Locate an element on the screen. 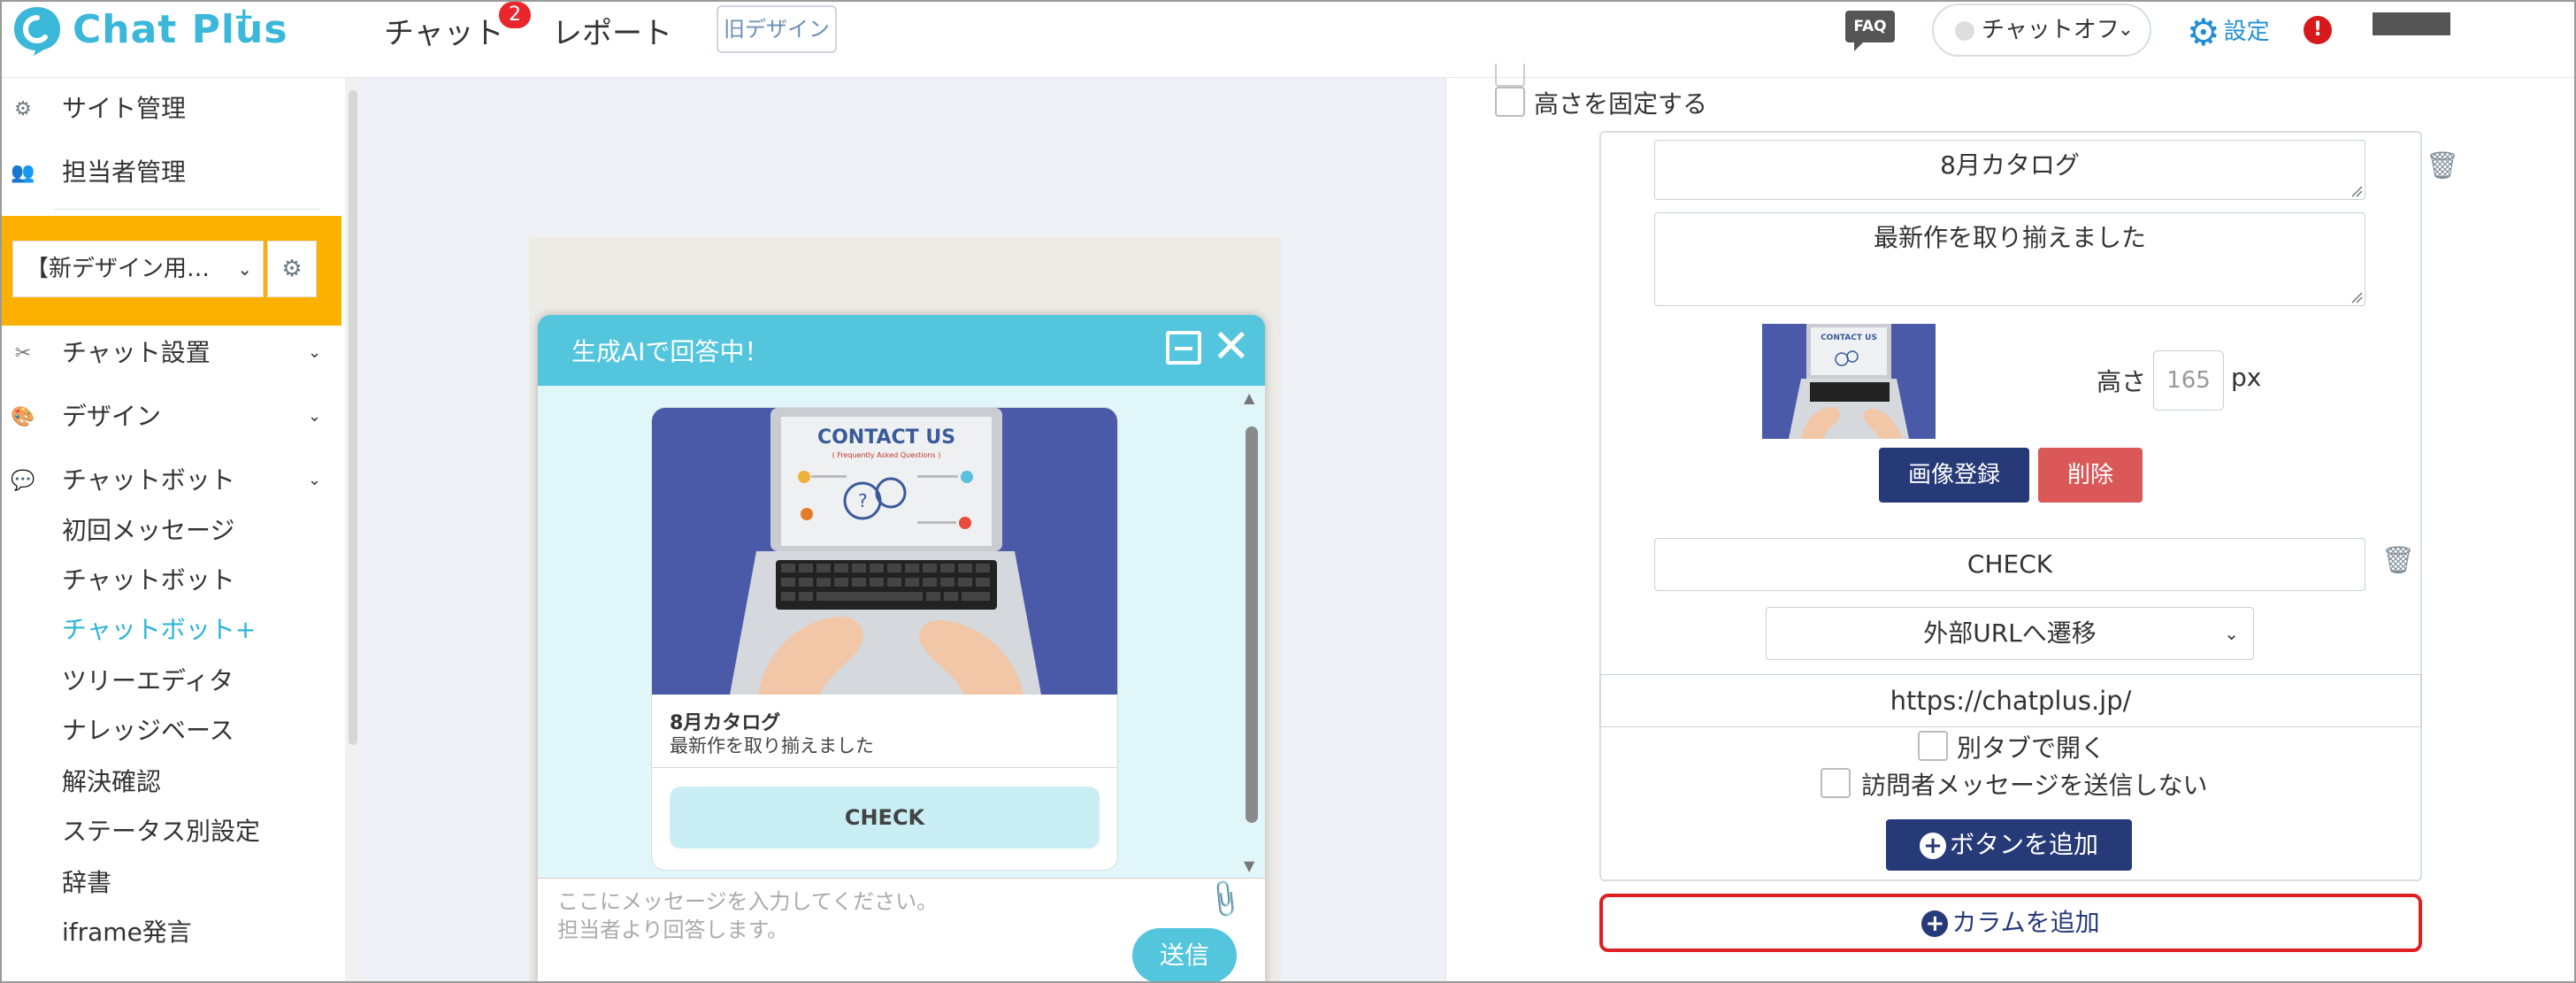 The height and width of the screenshot is (983, 2576). sidebar-sub-first-message: 初回メッセージ is located at coordinates (148, 531).